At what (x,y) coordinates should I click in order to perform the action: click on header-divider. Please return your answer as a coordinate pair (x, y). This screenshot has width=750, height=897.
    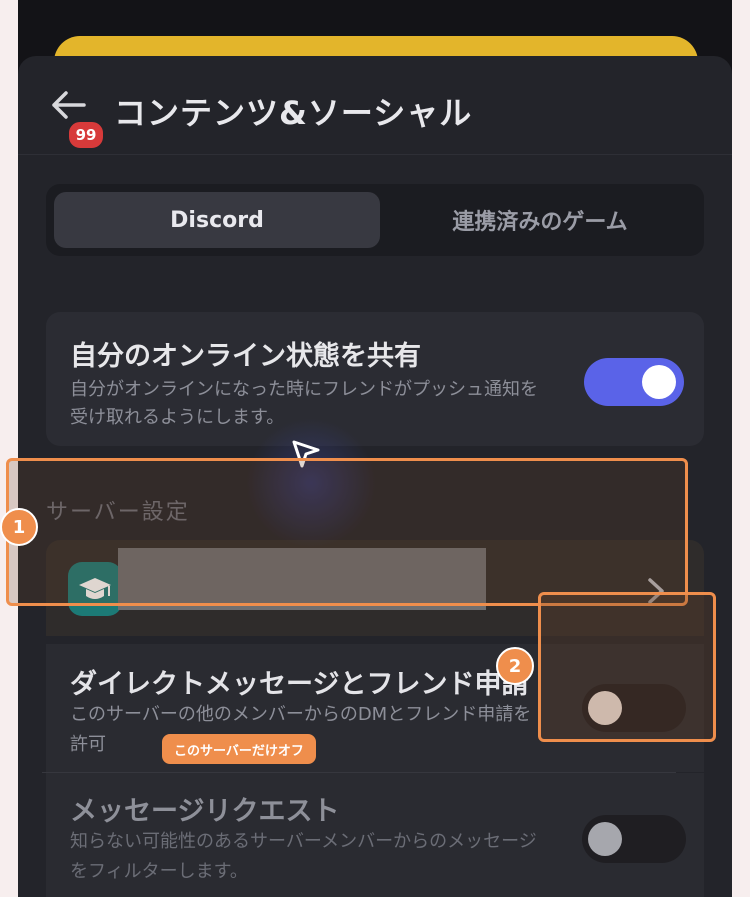
    Looking at the image, I should click on (375, 154).